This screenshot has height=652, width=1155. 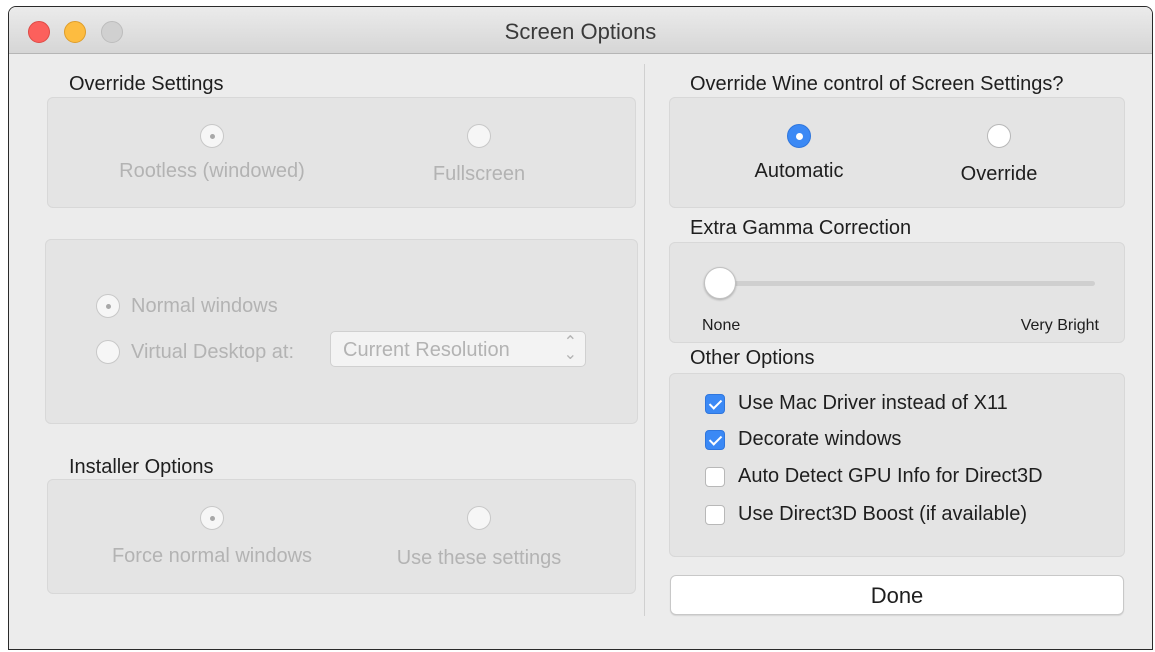 What do you see at coordinates (873, 403) in the screenshot?
I see `mac-driver-label: Use Mac Driver instead of X11` at bounding box center [873, 403].